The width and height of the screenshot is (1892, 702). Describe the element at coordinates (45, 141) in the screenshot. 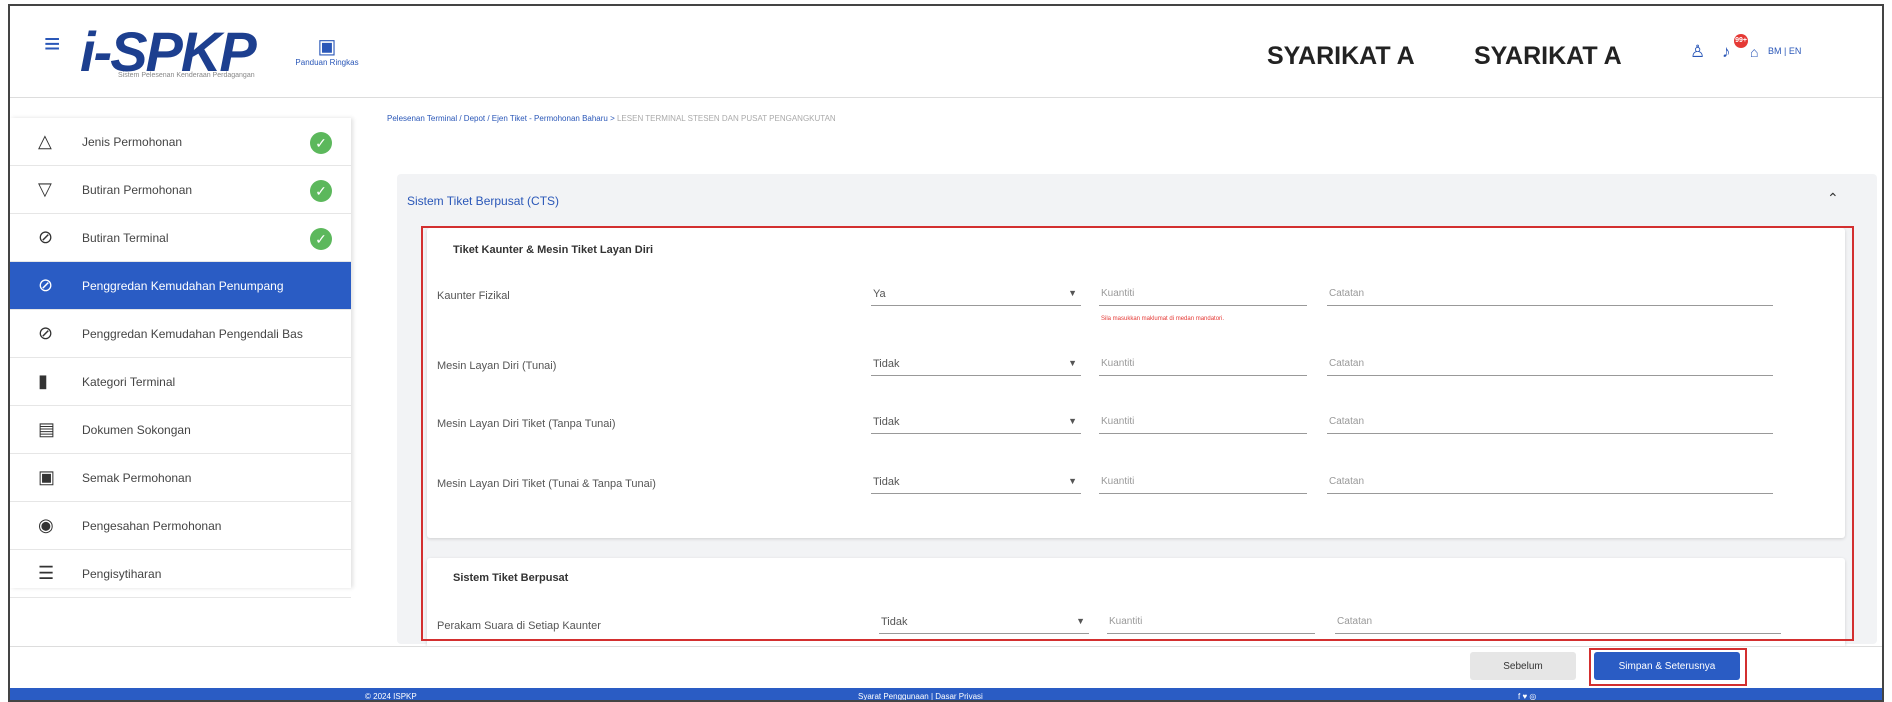

I see `triangle-icon: △` at that location.